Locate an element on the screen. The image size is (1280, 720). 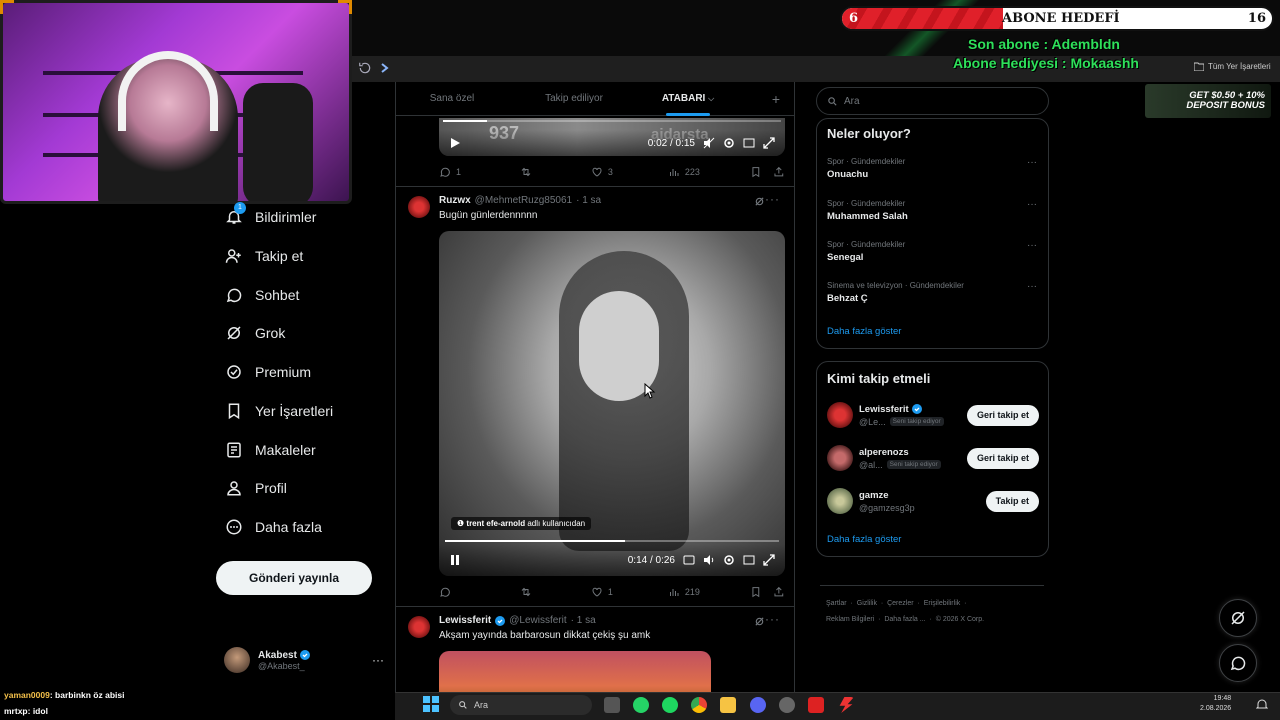
nav-more: Daha fazla is located at coordinates (273, 527).